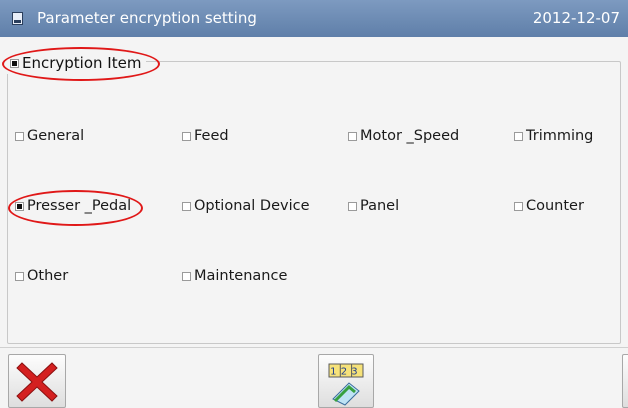 The image size is (628, 408). I want to click on checkbox-panel: Panel, so click(373, 206).